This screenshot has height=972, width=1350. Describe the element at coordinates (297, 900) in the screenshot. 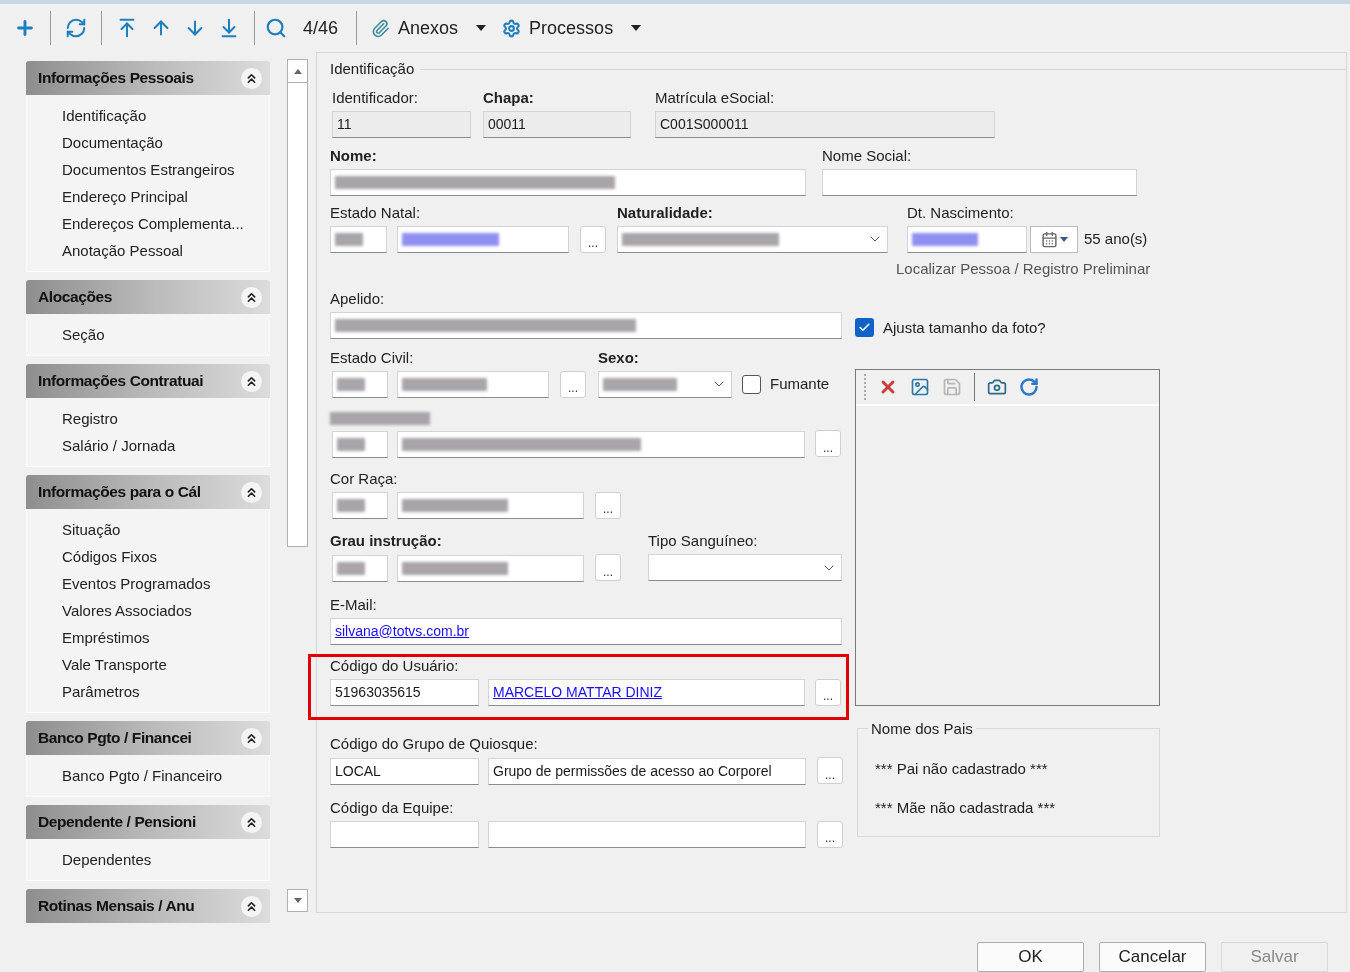

I see `scroll-down-icon` at that location.